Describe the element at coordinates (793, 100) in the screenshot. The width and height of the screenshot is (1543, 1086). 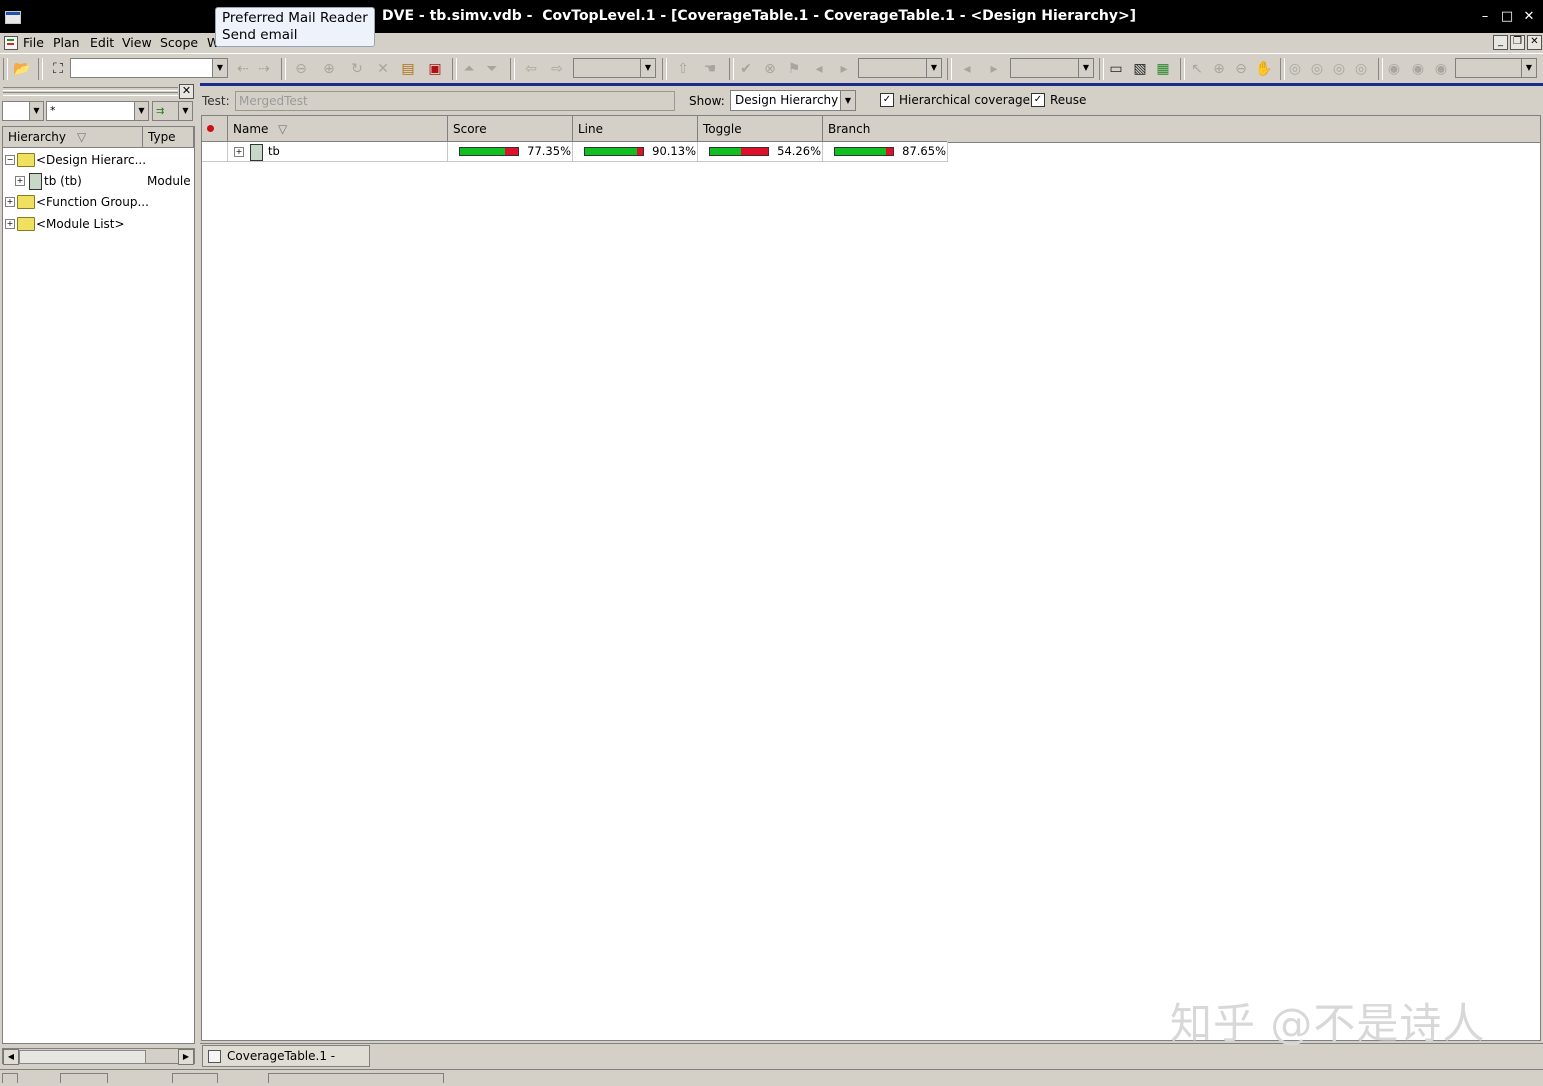
I see `show-select: Design Hierarchy ▼` at that location.